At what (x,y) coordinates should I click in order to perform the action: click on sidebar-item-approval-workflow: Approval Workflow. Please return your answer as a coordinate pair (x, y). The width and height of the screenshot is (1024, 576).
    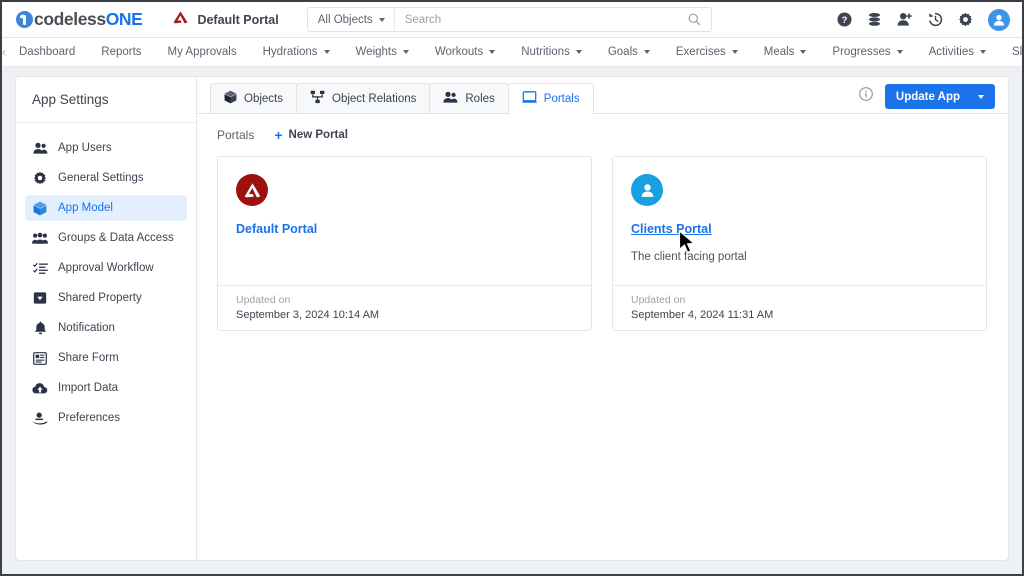
    Looking at the image, I should click on (106, 268).